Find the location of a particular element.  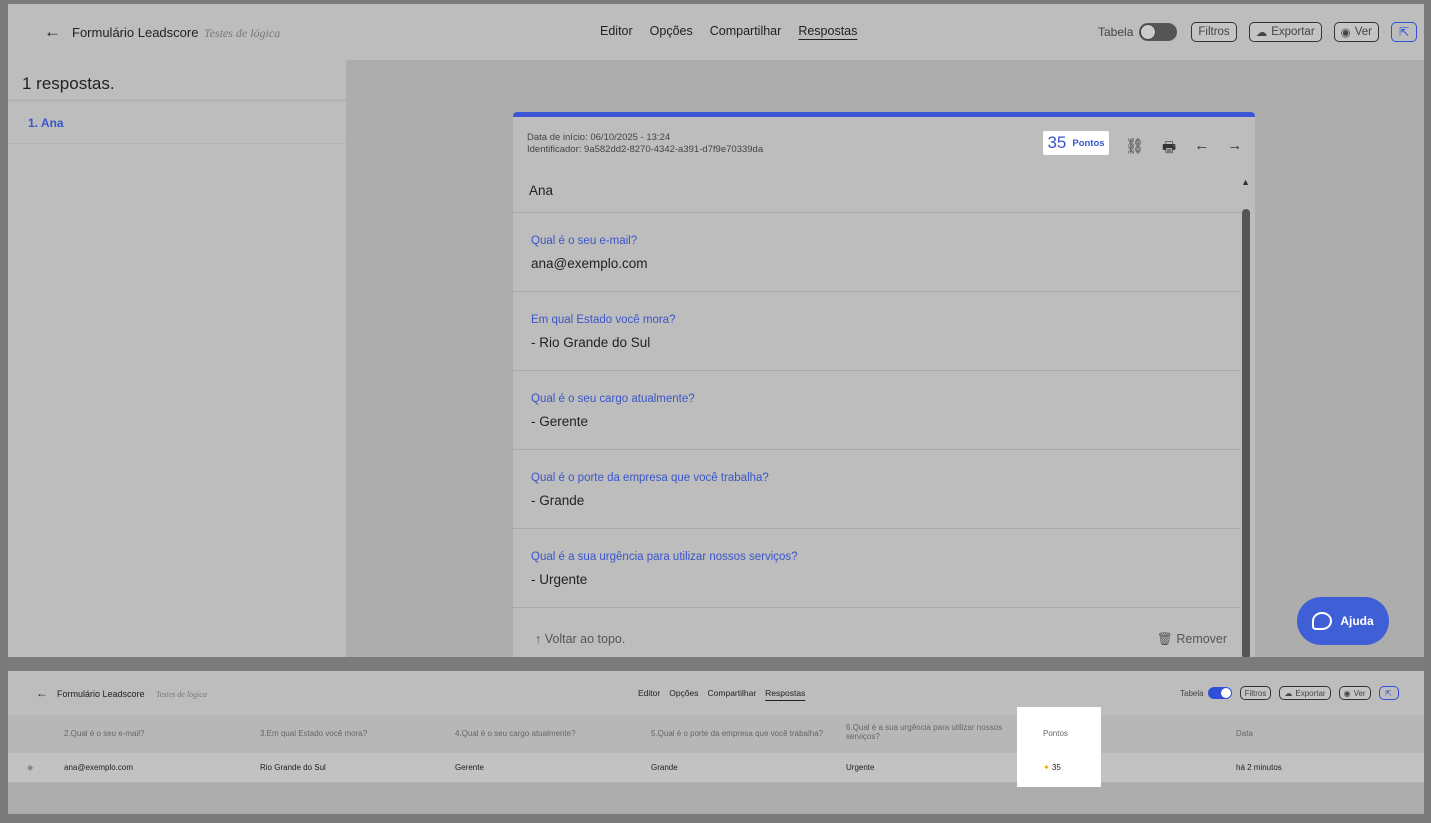

arrow-right-icon: → is located at coordinates (1234, 149).